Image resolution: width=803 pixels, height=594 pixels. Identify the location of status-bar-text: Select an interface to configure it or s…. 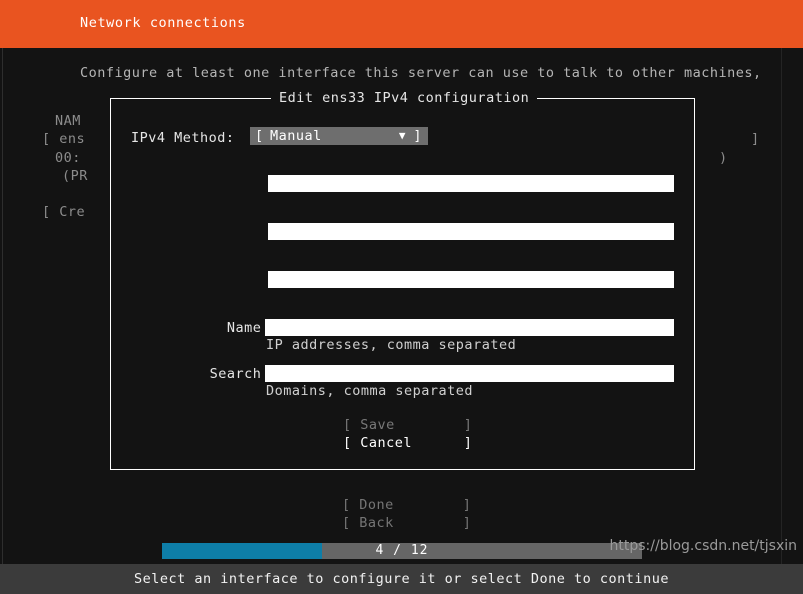
(401, 579).